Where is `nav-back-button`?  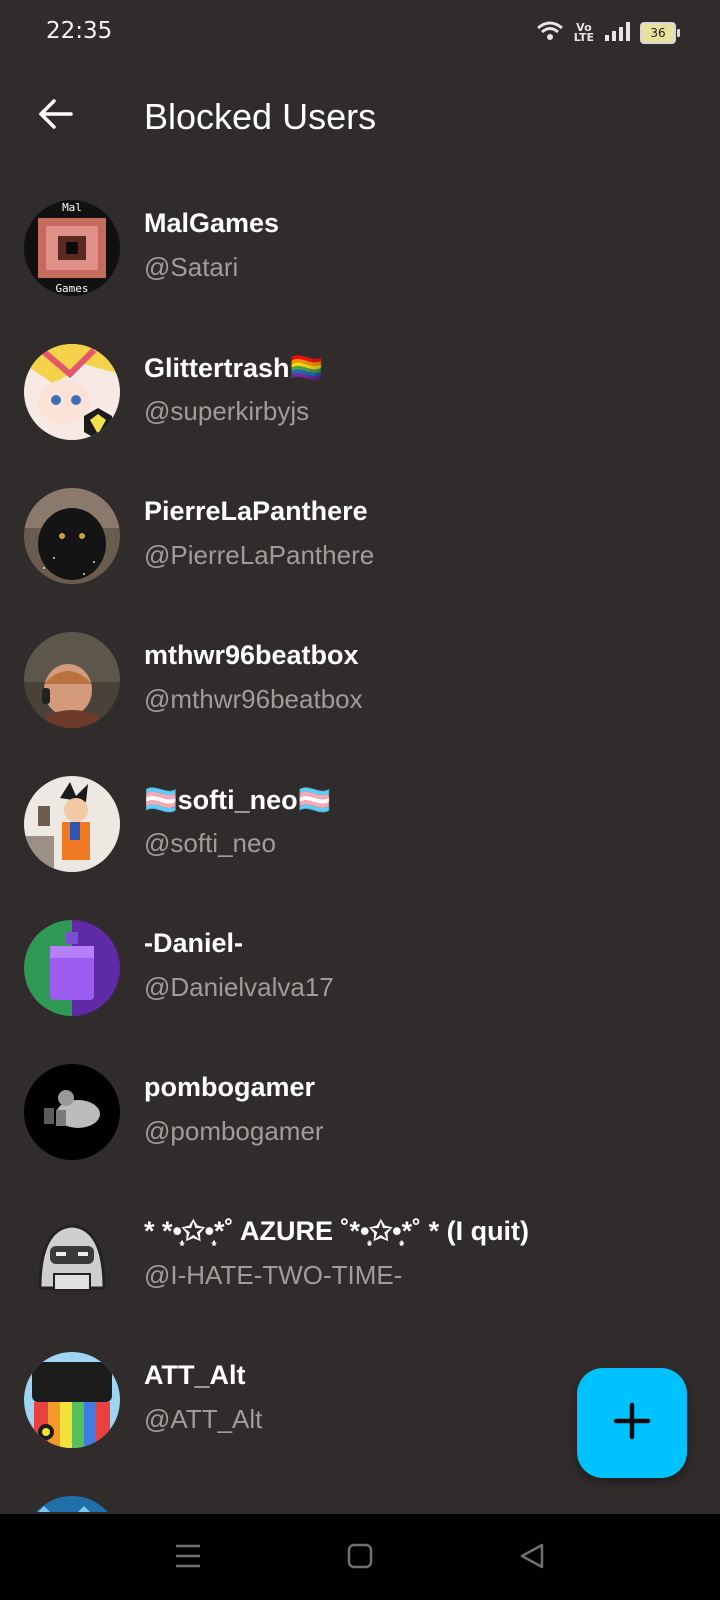 nav-back-button is located at coordinates (532, 1558).